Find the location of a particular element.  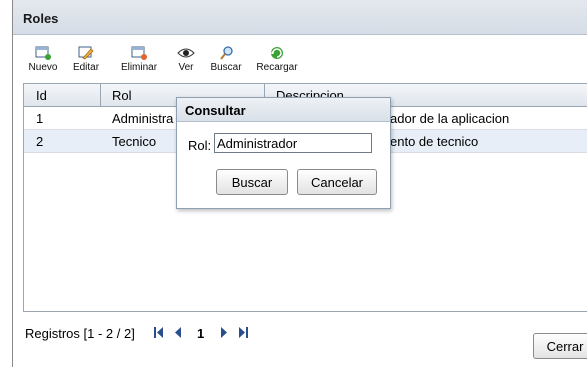

cell-id: 2 is located at coordinates (40, 141).